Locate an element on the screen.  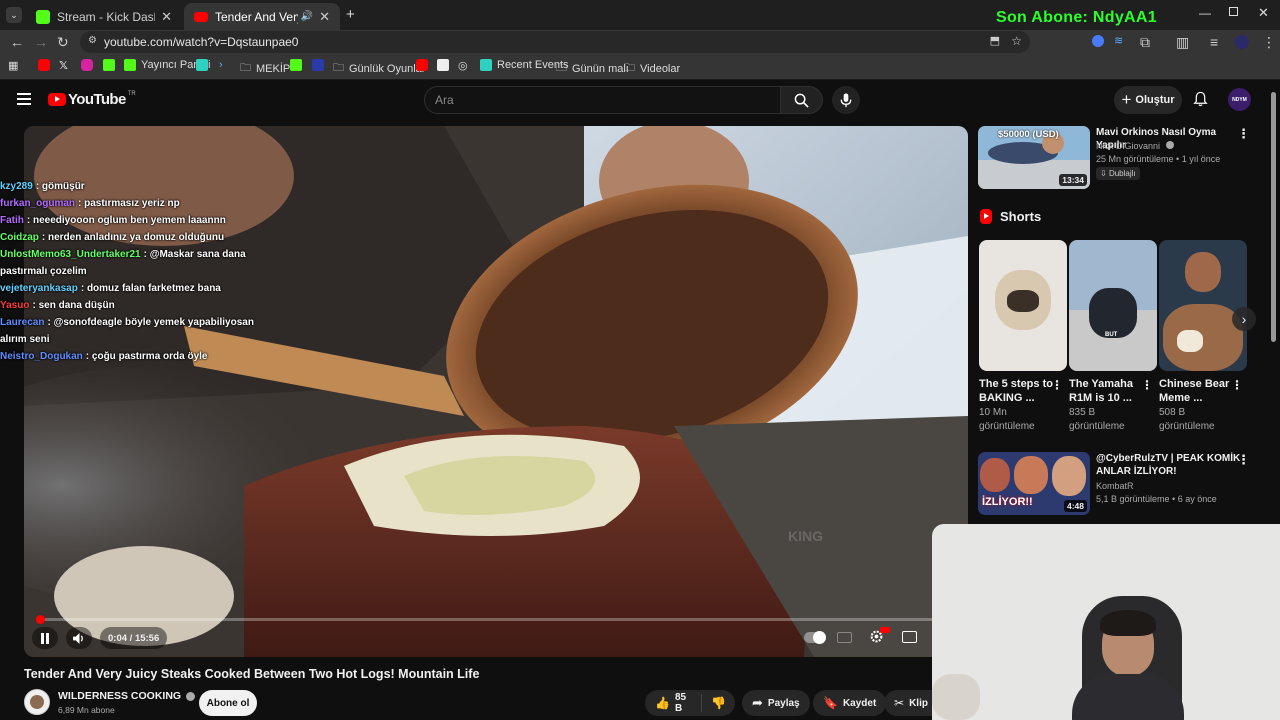
reload-icon: ↻ is located at coordinates (63, 42).